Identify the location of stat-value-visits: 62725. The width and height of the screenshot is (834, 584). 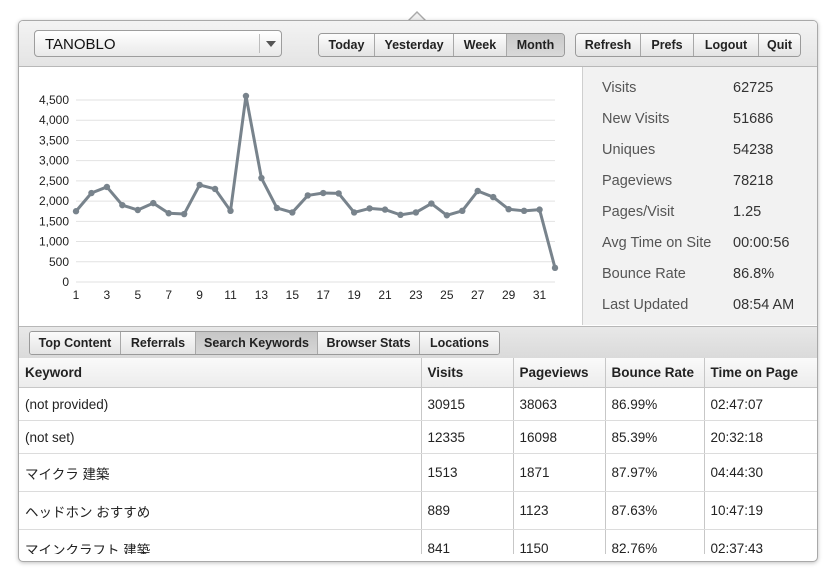
(753, 88).